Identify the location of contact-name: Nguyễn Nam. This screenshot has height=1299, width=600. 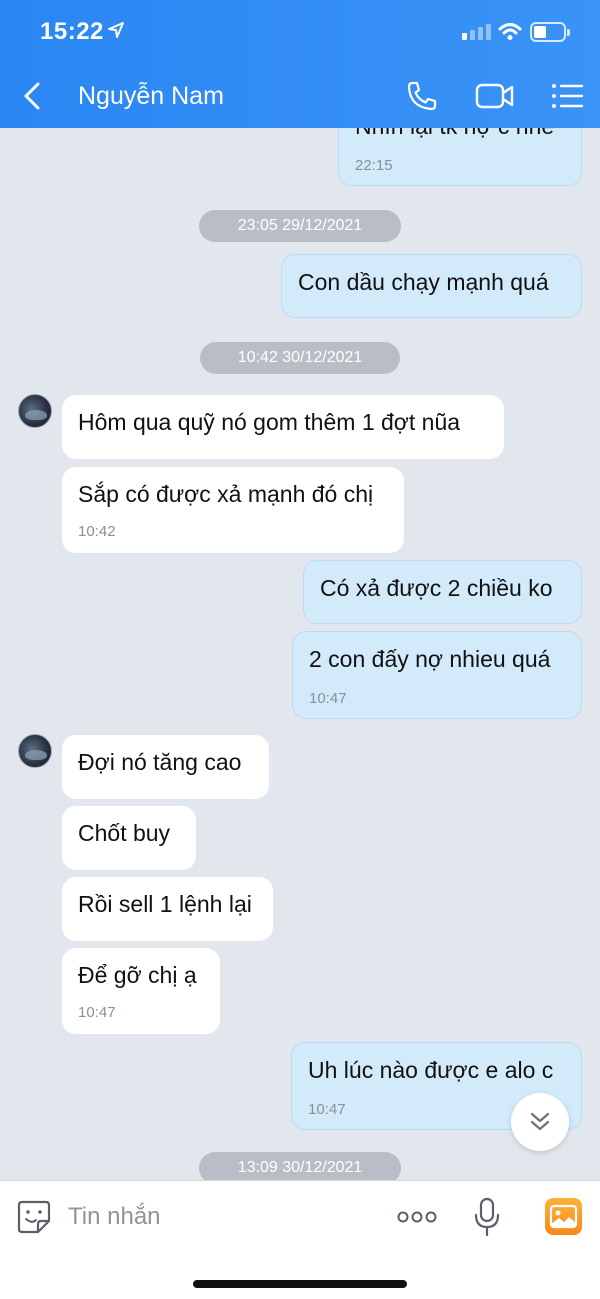
(151, 96).